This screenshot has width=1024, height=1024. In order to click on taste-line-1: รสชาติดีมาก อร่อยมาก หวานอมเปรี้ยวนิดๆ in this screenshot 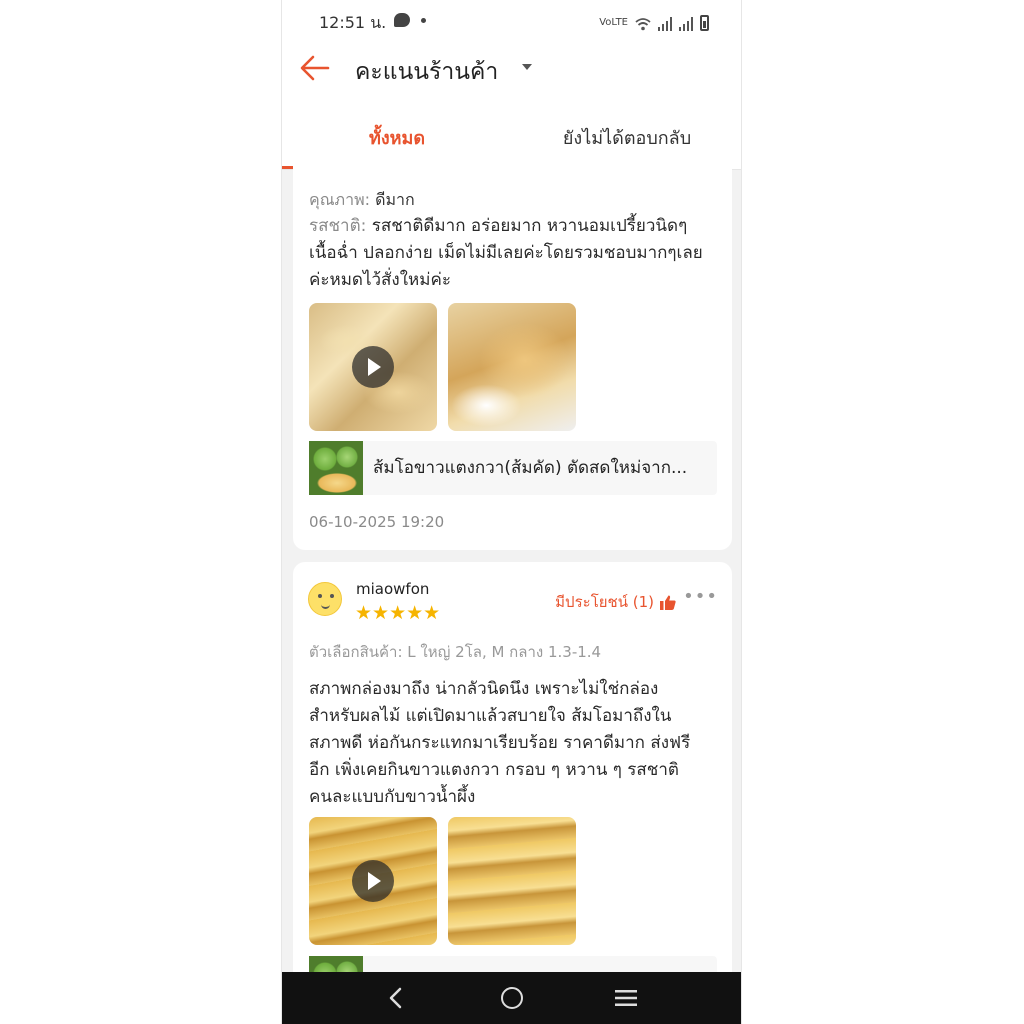, I will do `click(529, 226)`.